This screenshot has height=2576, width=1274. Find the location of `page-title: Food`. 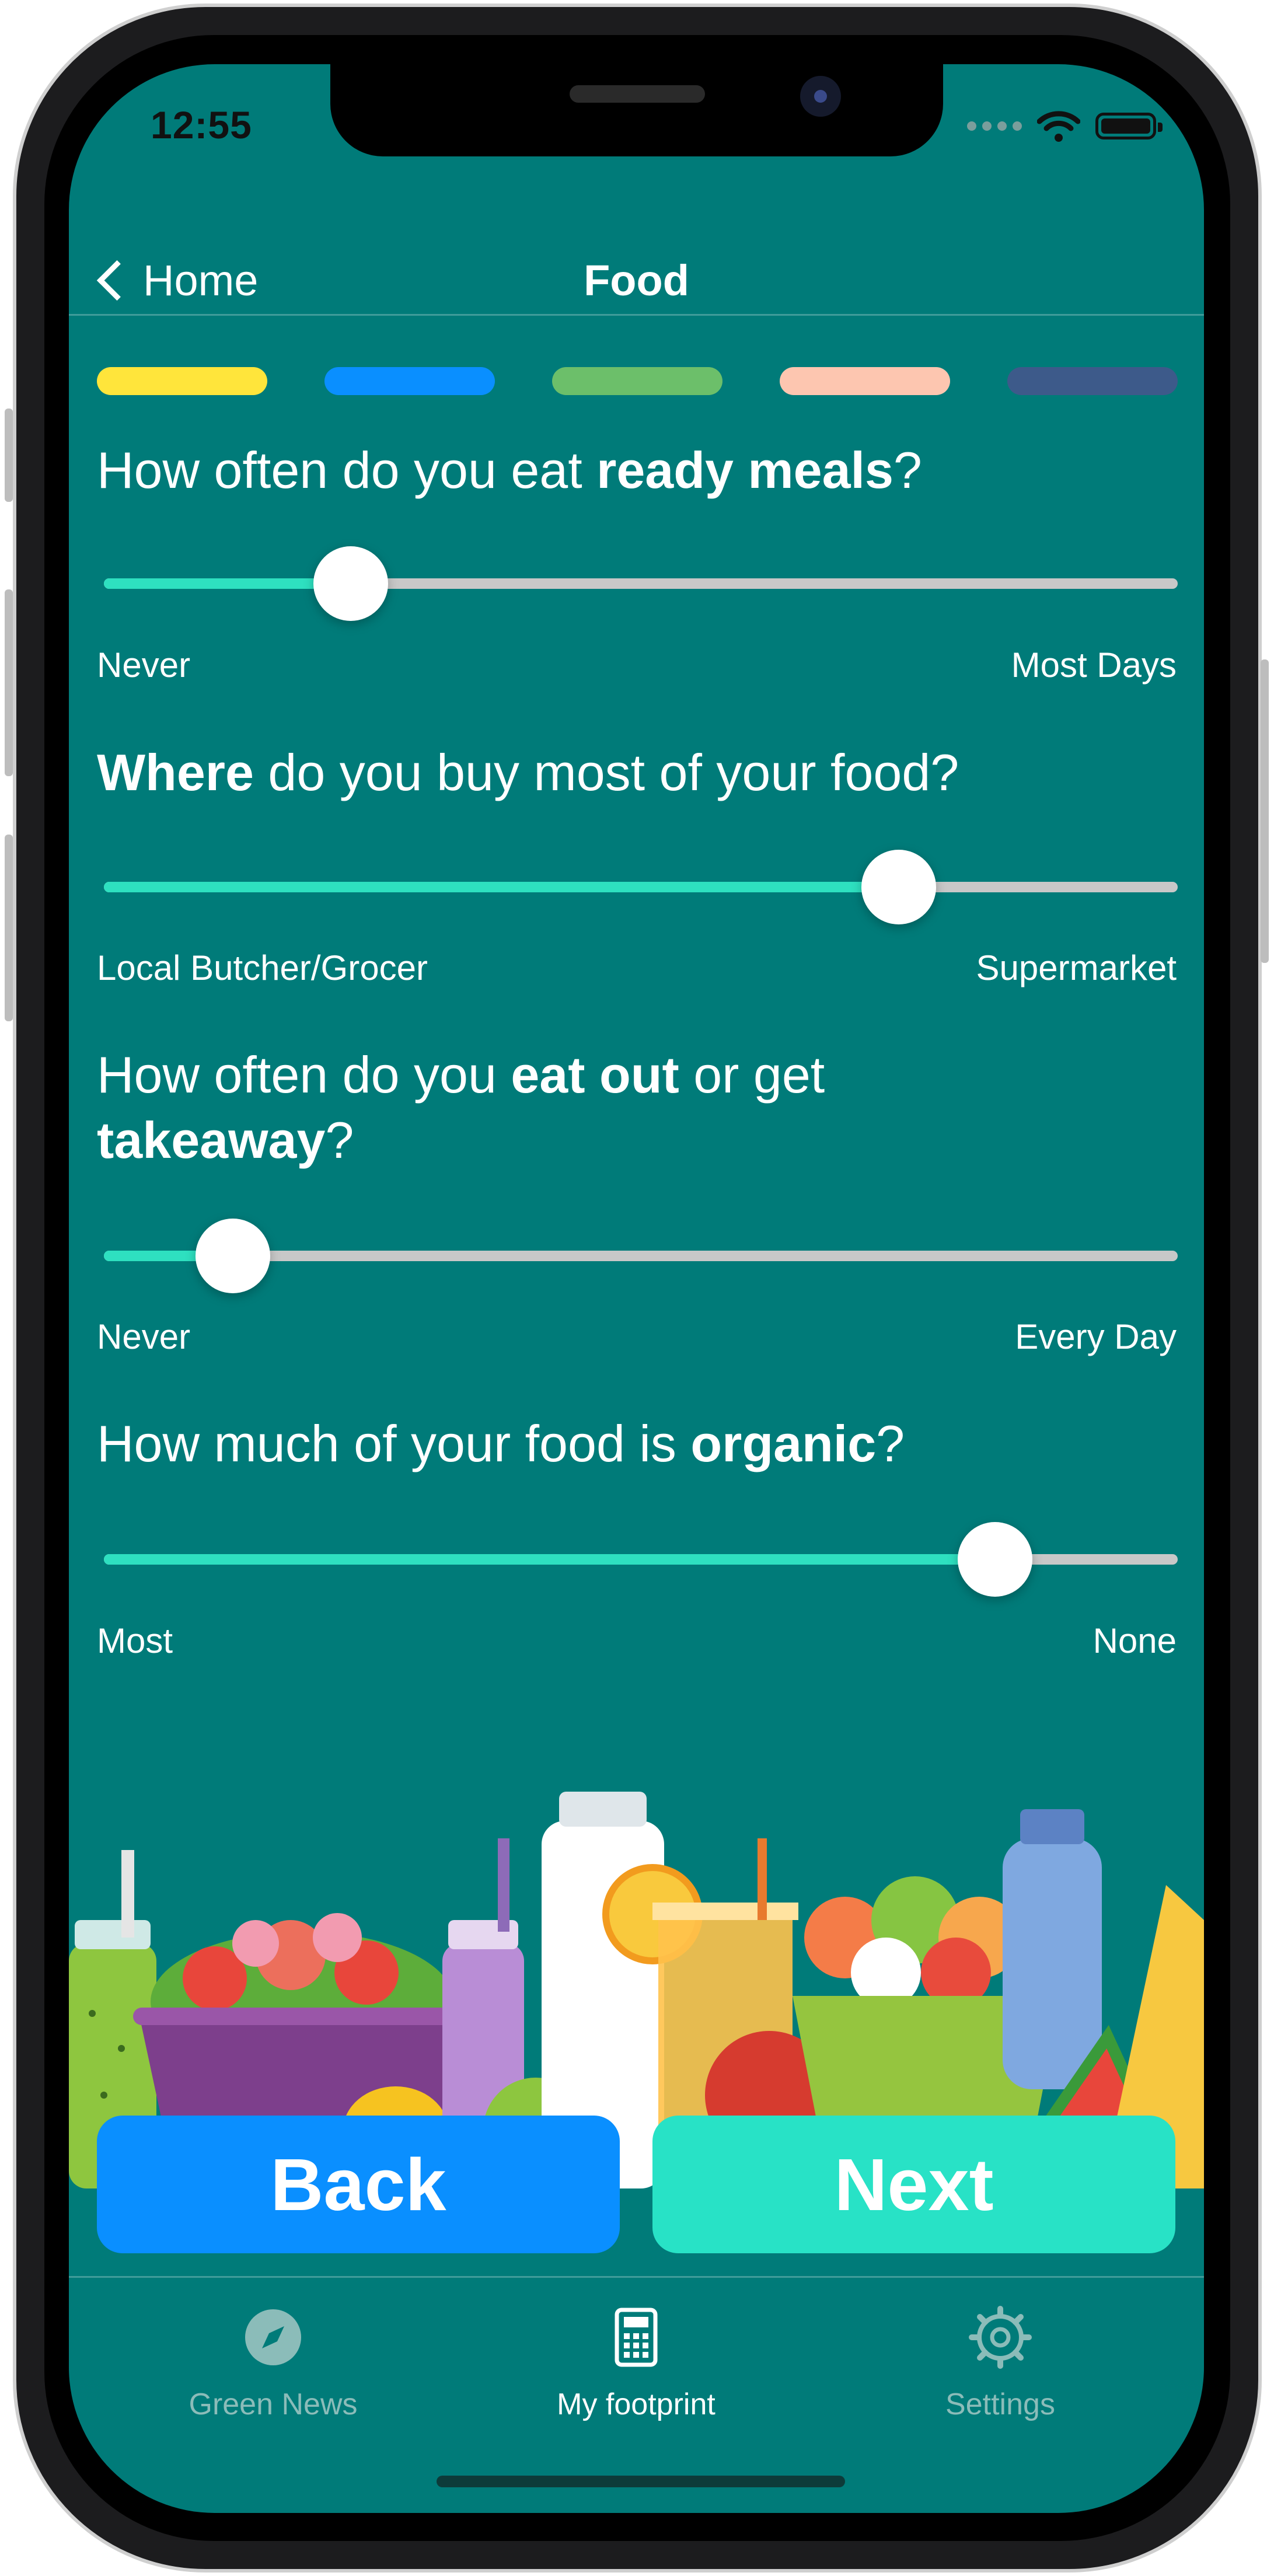

page-title: Food is located at coordinates (636, 280).